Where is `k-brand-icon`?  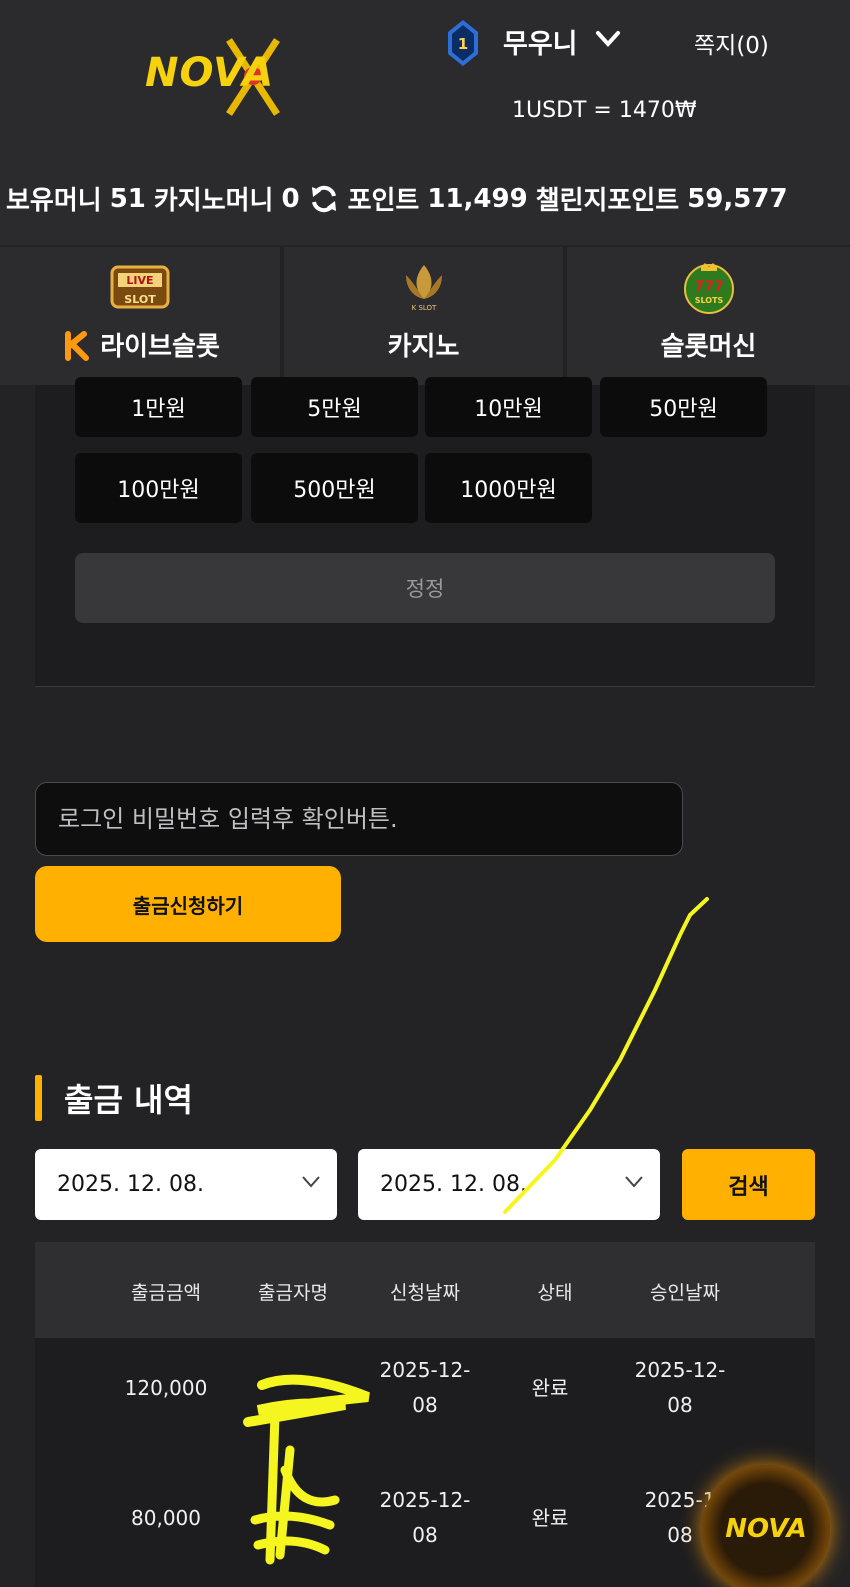 k-brand-icon is located at coordinates (77, 345).